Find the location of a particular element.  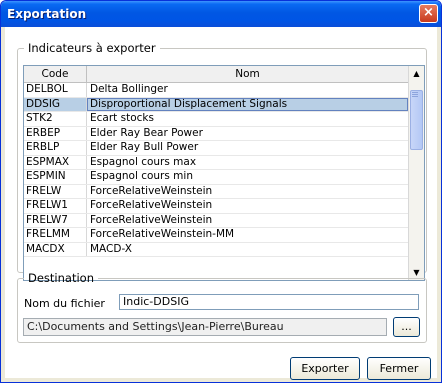

table-header: Code Nom is located at coordinates (216, 74).